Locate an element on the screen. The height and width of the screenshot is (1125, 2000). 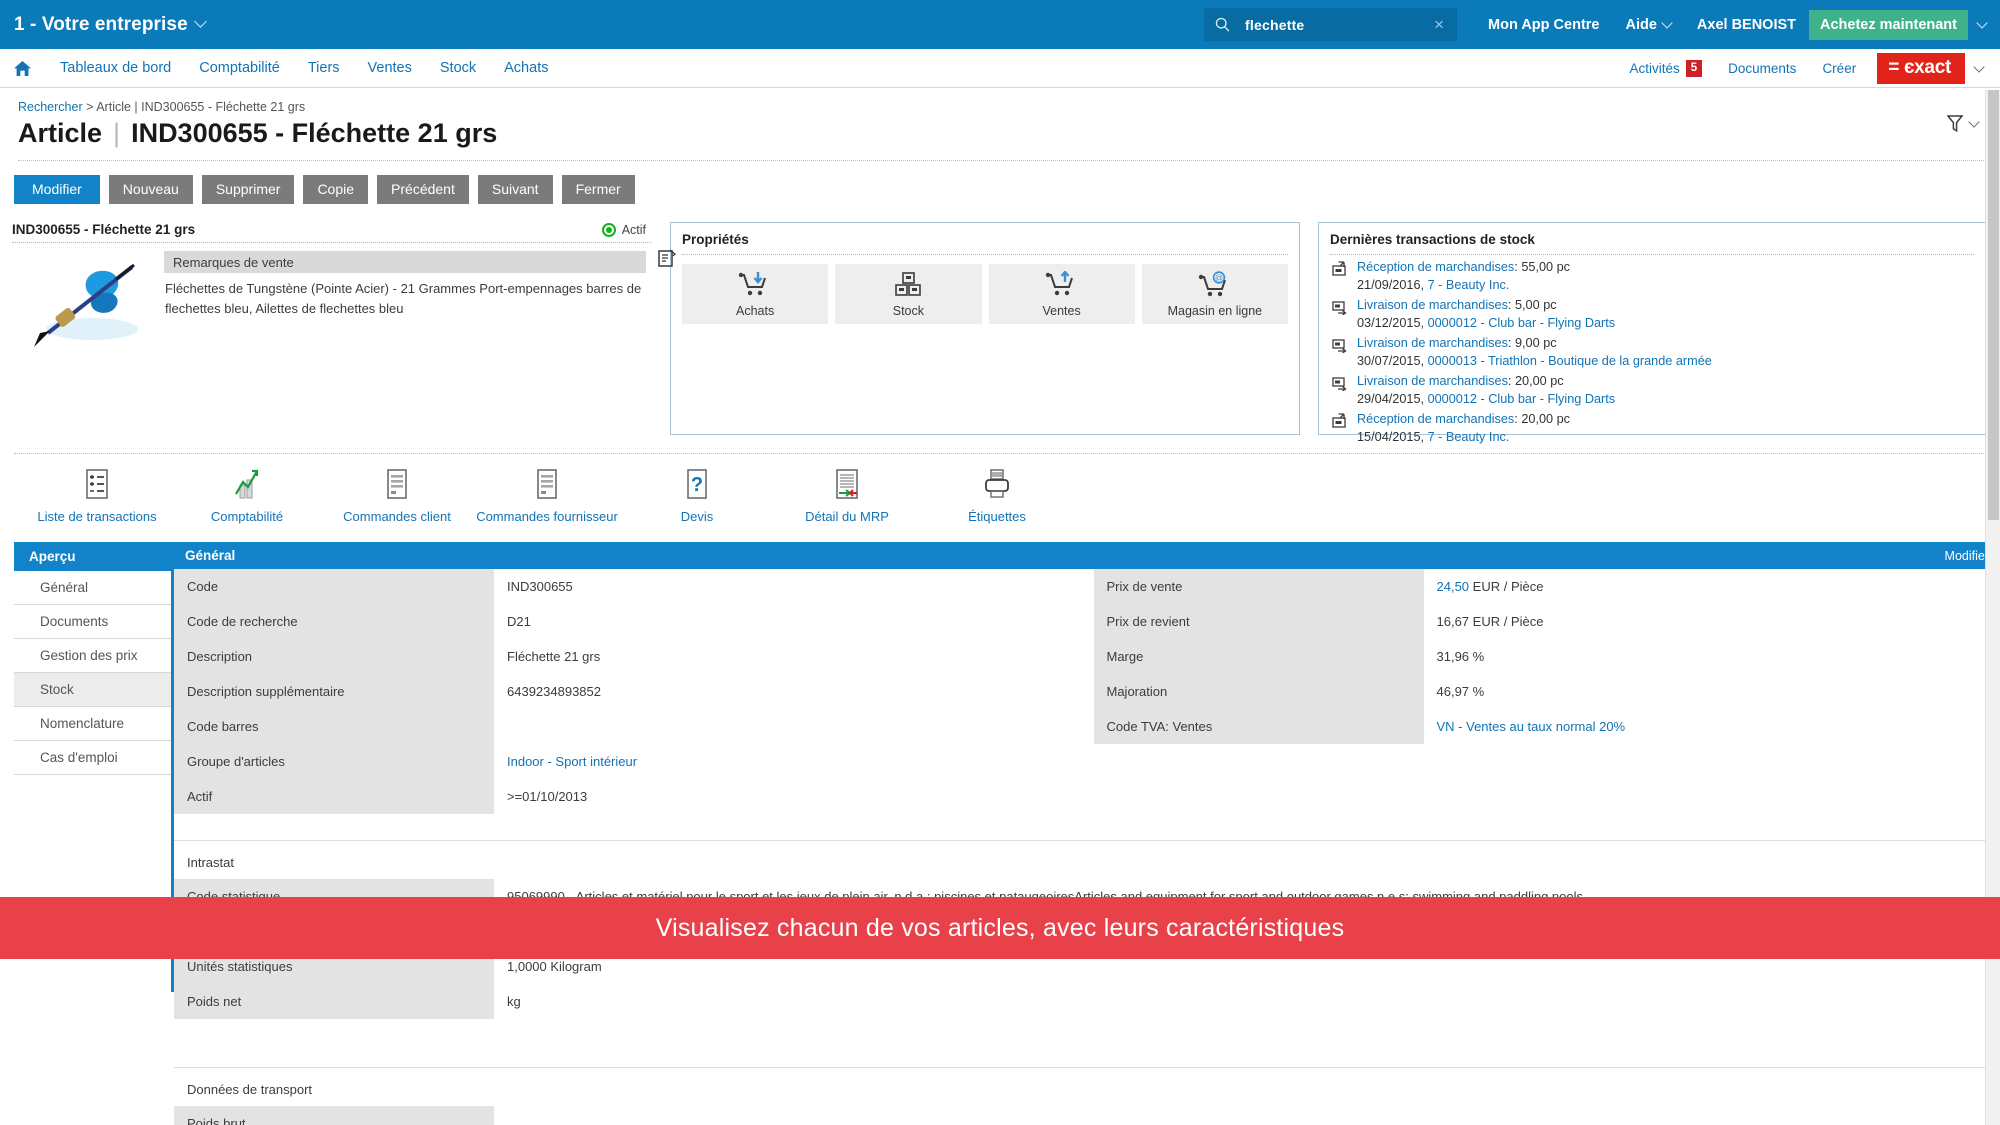
top-bar-more-button is located at coordinates (1984, 25).